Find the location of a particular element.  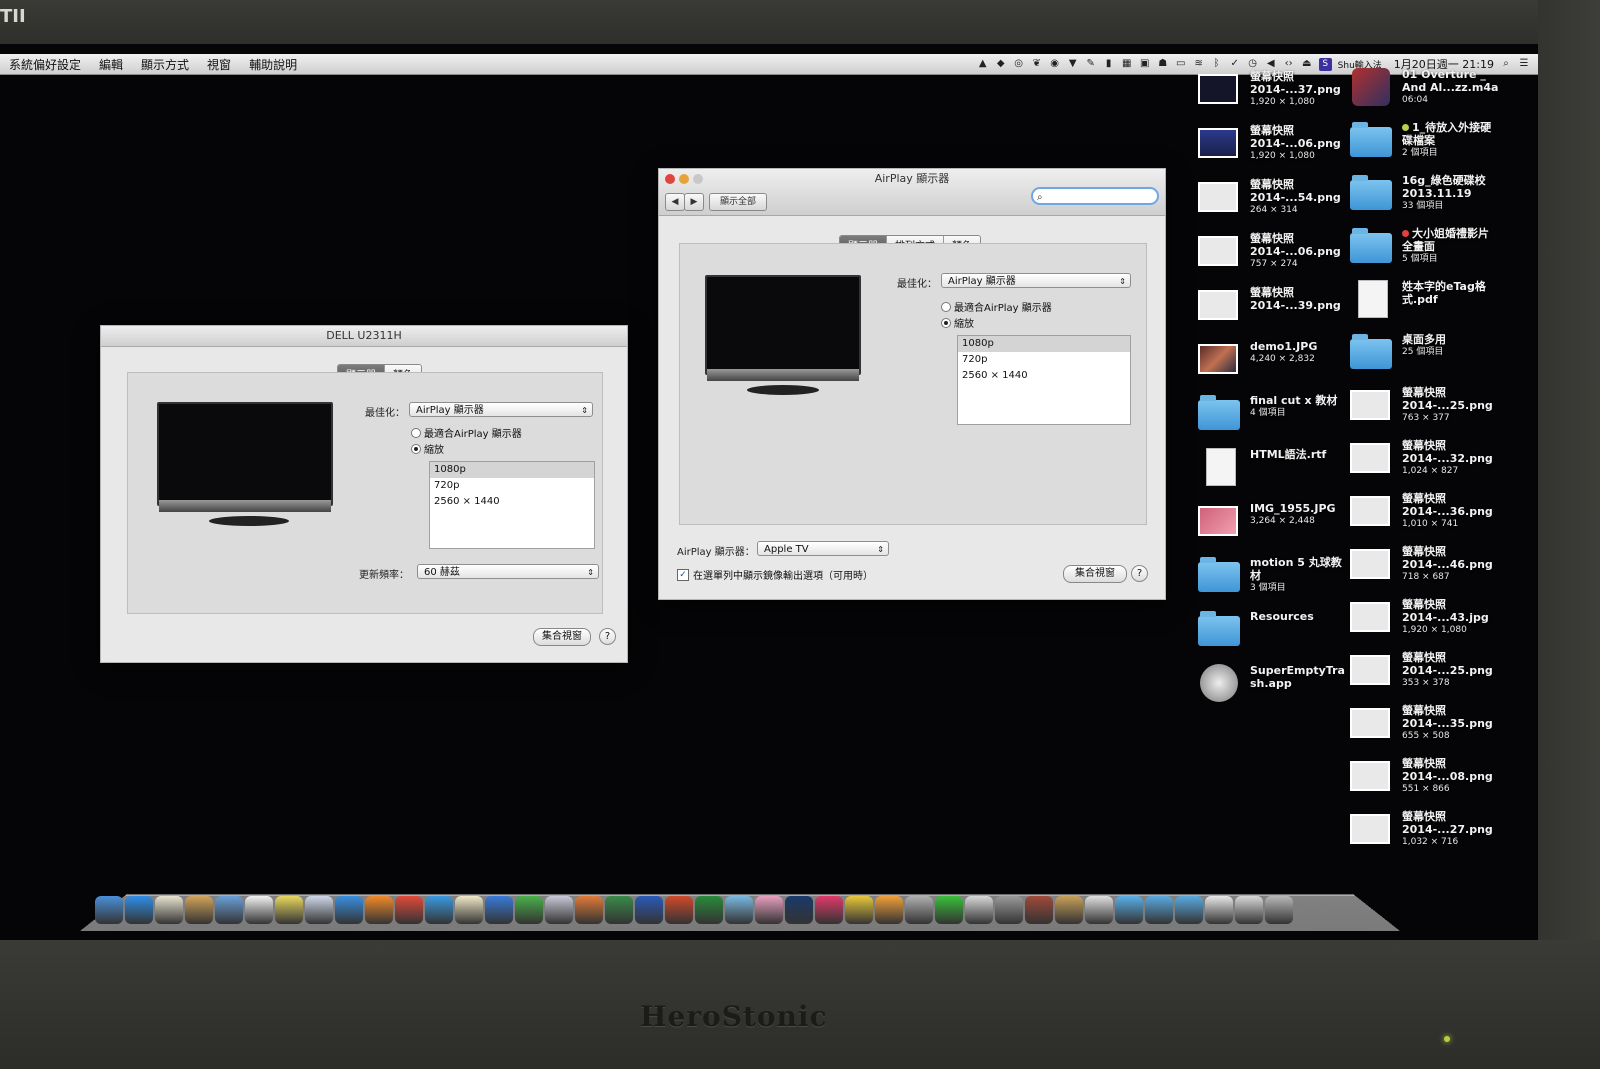

dell-resolution-option: 720p is located at coordinates (512, 486).